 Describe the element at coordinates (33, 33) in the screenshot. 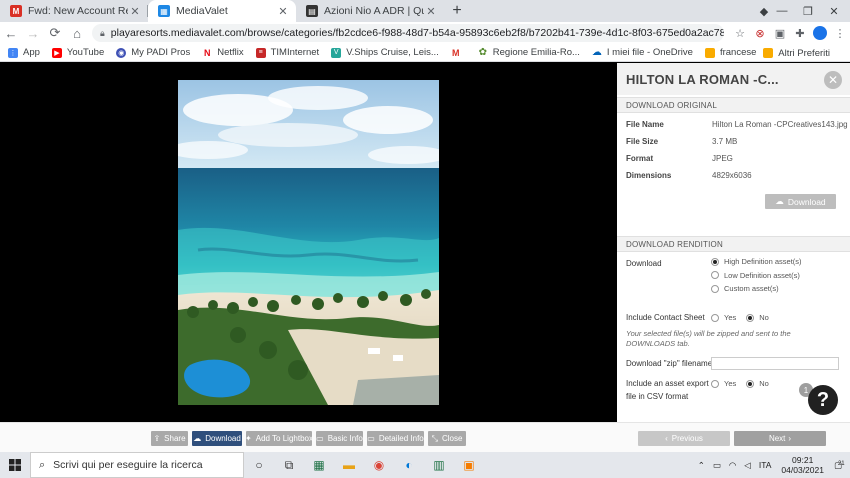

I see `forward-icon: →` at that location.